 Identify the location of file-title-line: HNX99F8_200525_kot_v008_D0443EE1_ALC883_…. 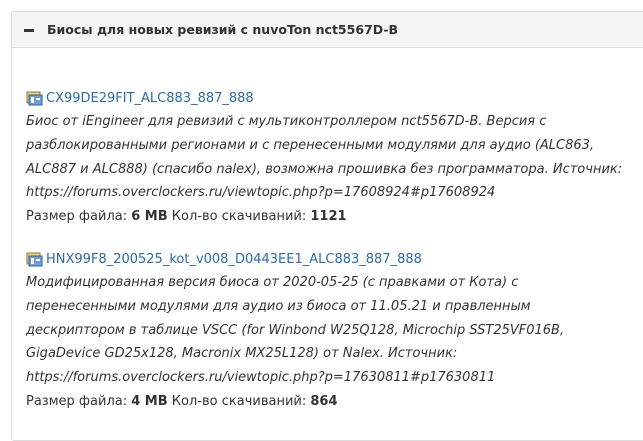
(334, 259).